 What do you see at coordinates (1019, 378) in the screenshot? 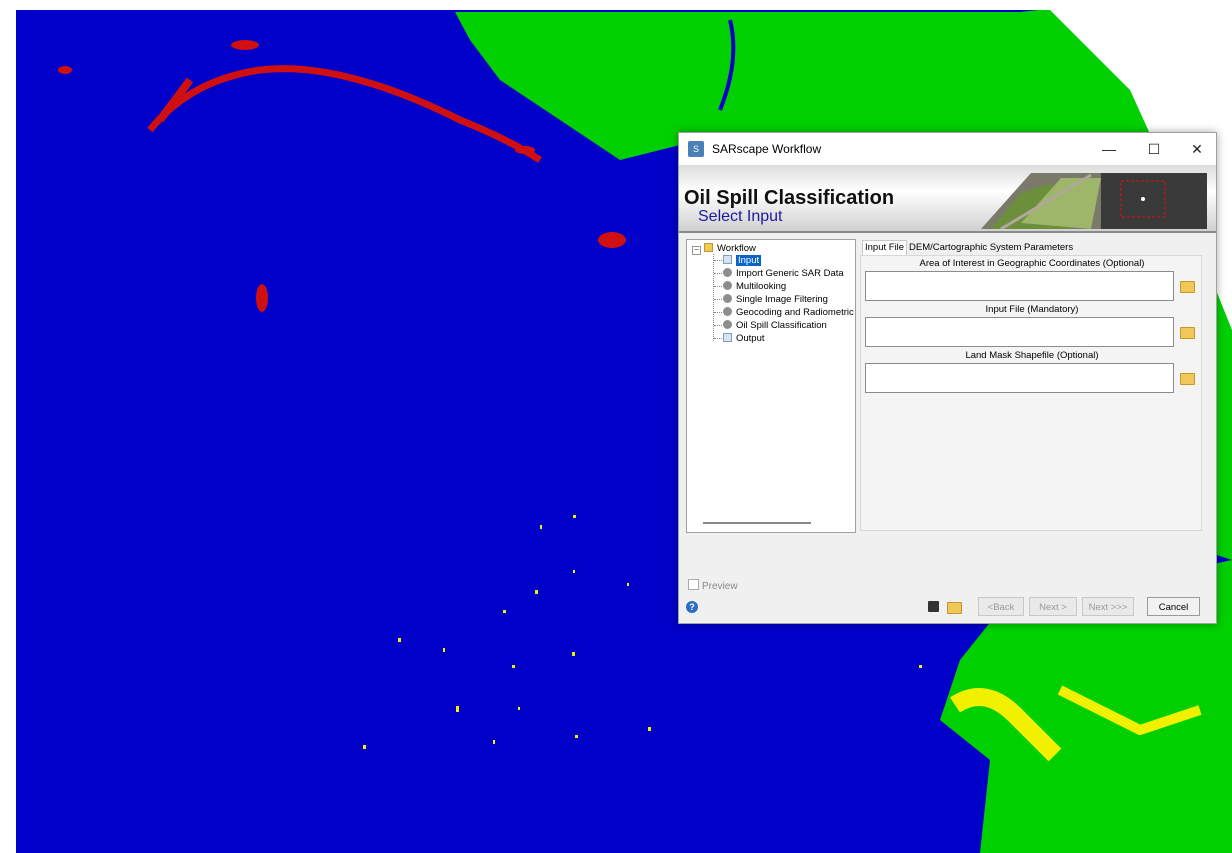
I see `land-mask-field` at bounding box center [1019, 378].